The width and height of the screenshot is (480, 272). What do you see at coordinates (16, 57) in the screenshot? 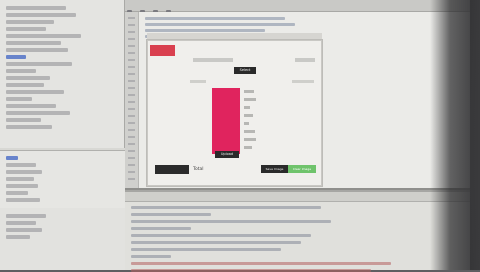
I see `explorer-item-selected` at bounding box center [16, 57].